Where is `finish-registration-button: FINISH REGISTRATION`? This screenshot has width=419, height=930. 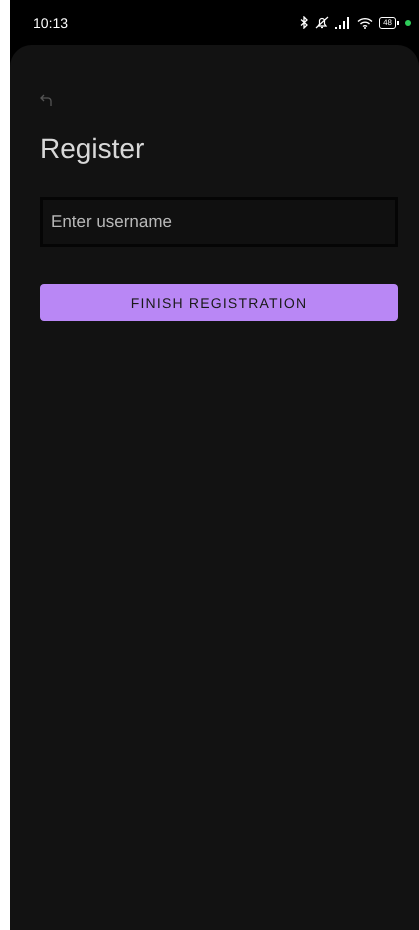
finish-registration-button: FINISH REGISTRATION is located at coordinates (219, 302).